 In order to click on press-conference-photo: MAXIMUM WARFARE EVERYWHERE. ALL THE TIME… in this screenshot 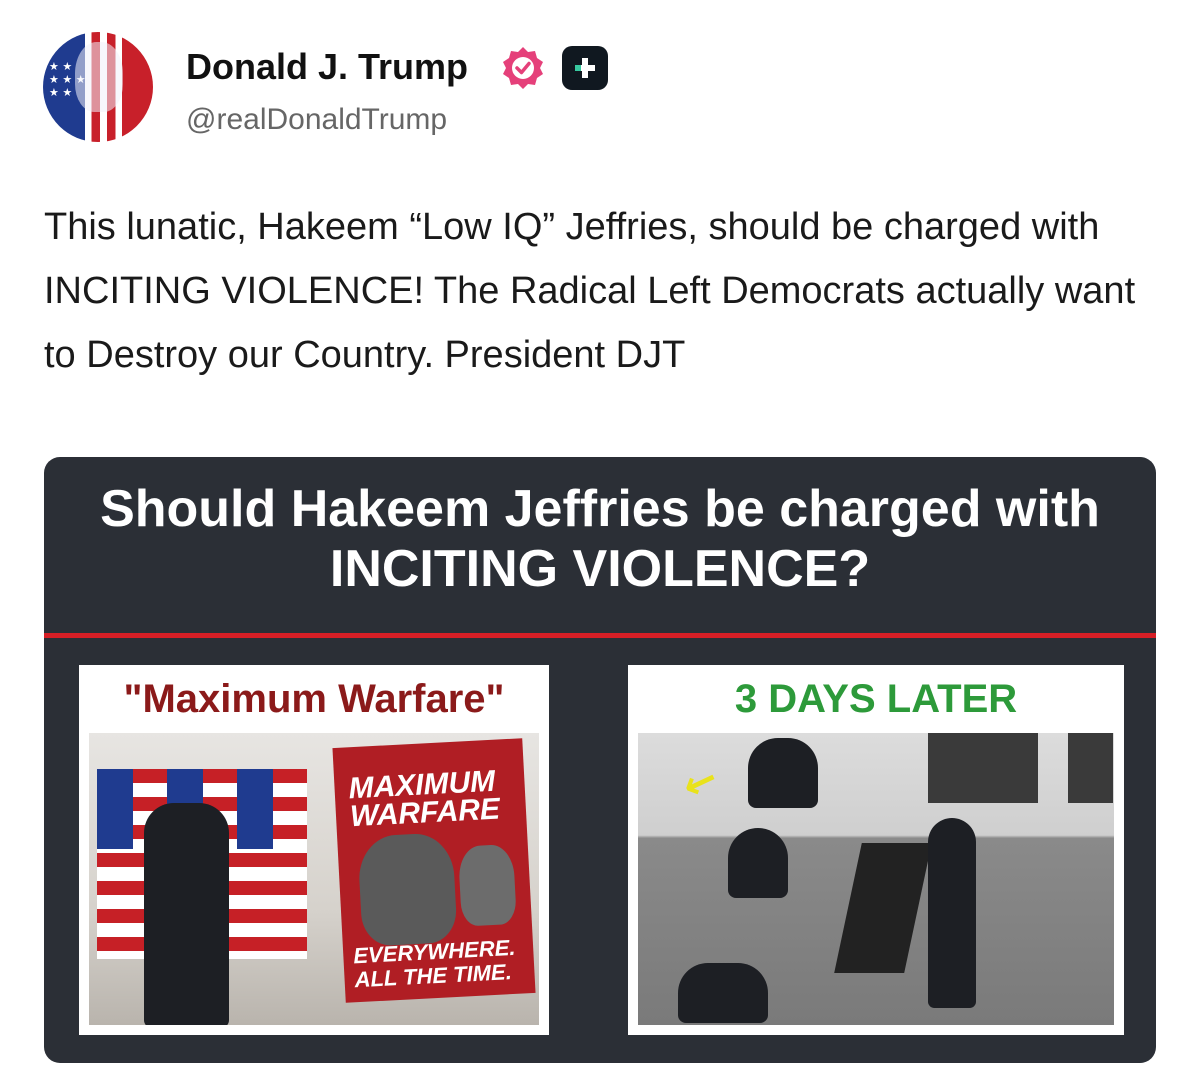, I will do `click(314, 879)`.